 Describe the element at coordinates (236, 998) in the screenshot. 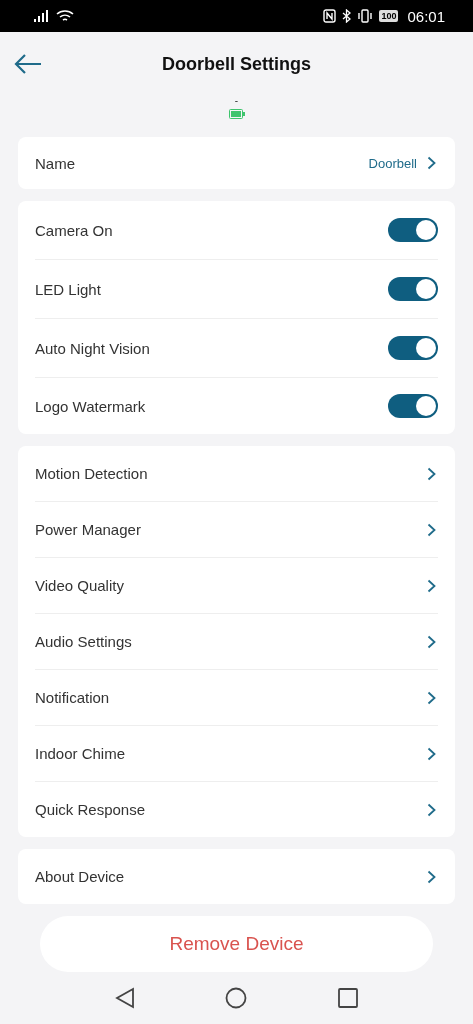

I see `home-icon` at that location.